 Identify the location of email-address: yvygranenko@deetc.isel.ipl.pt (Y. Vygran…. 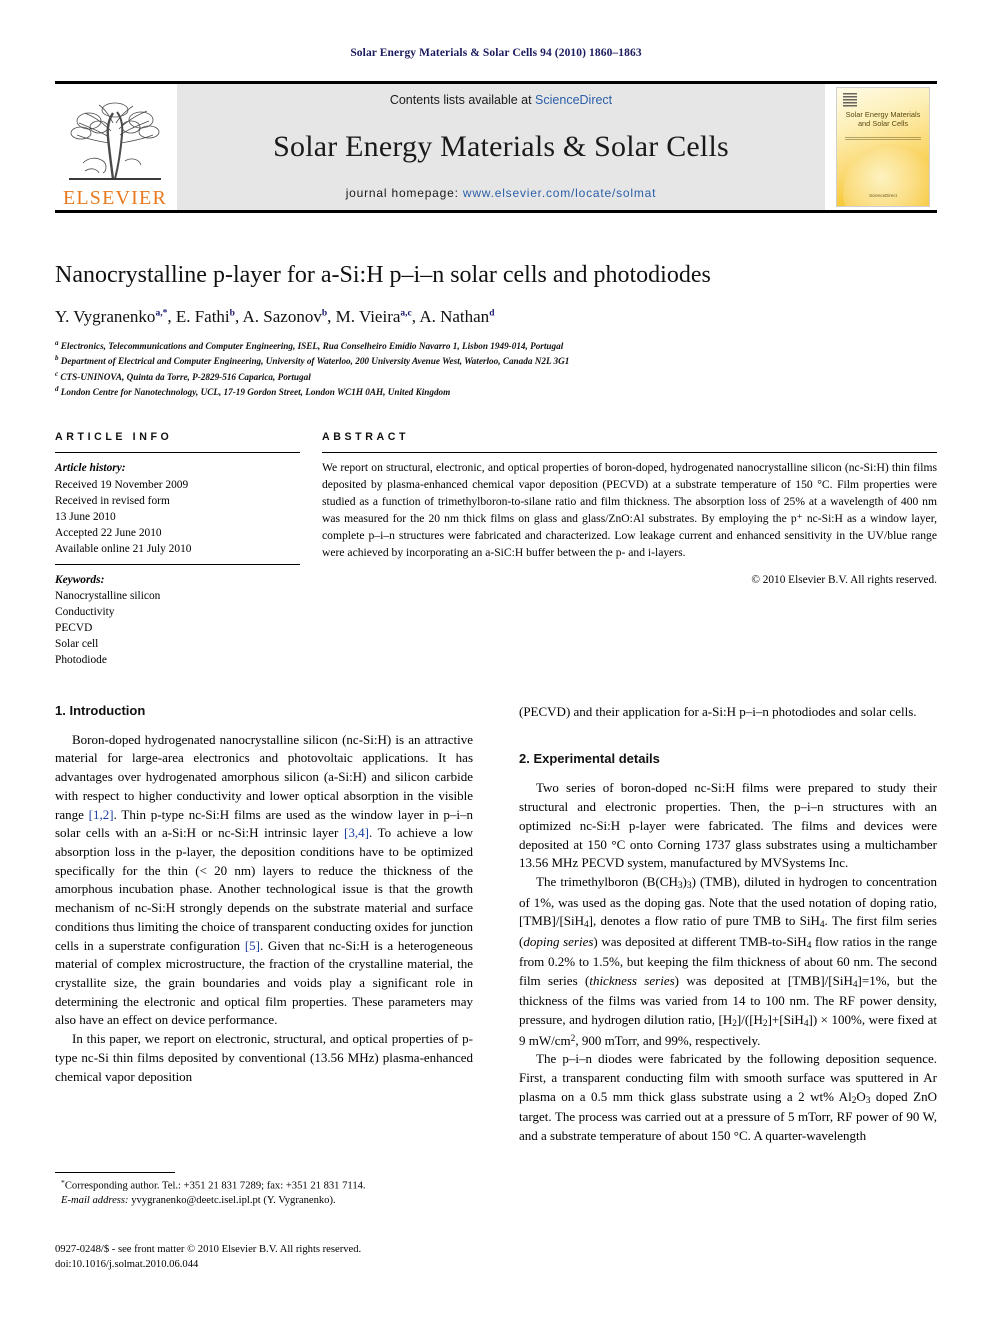
(233, 1200).